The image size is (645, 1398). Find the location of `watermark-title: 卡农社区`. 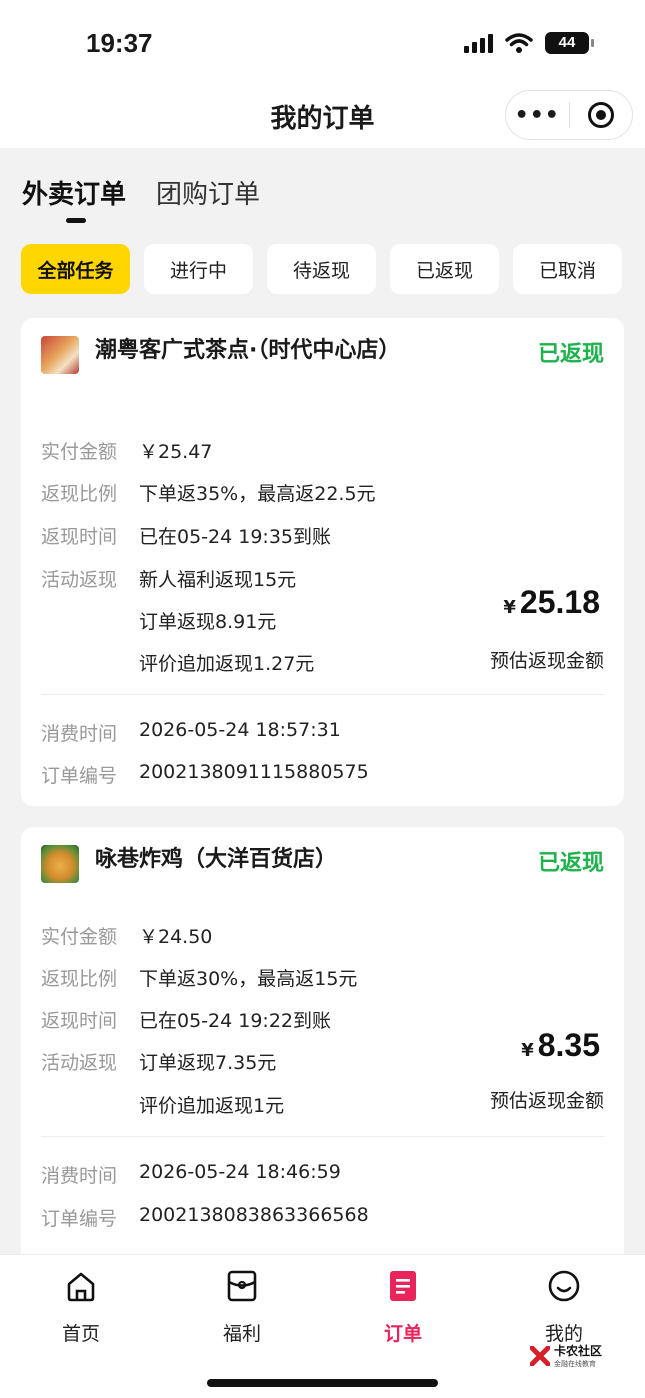

watermark-title: 卡农社区 is located at coordinates (578, 1351).